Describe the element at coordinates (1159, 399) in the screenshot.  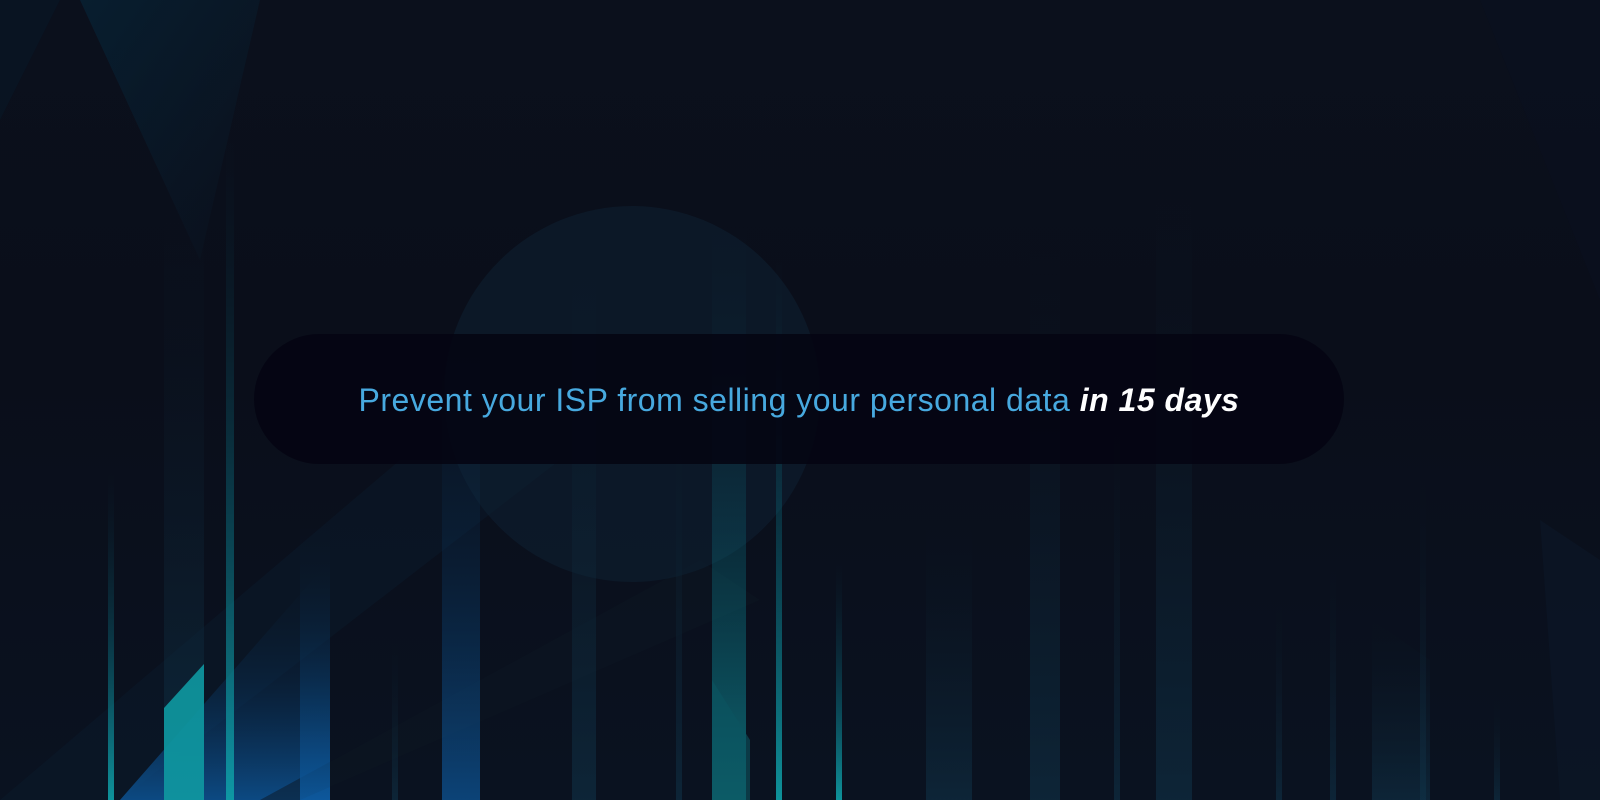
I see `headline-highlight: in 15 days` at that location.